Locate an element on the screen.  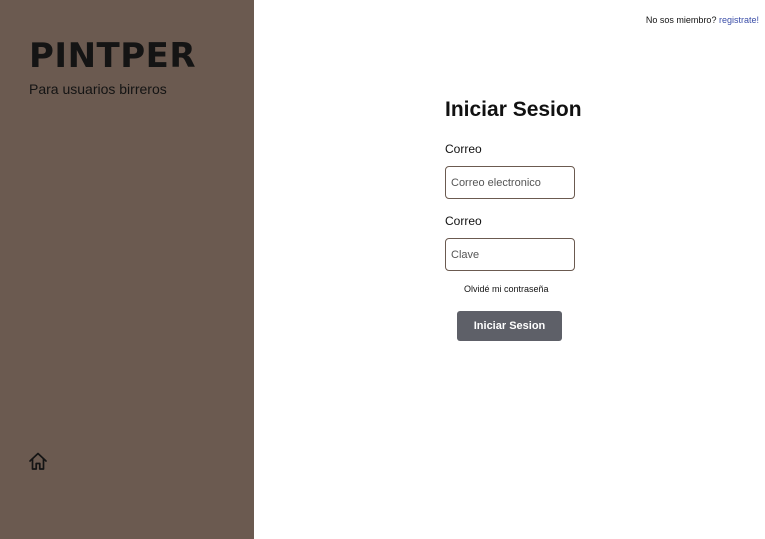
brand-tagline: Para usuarios birreros is located at coordinates (98, 89).